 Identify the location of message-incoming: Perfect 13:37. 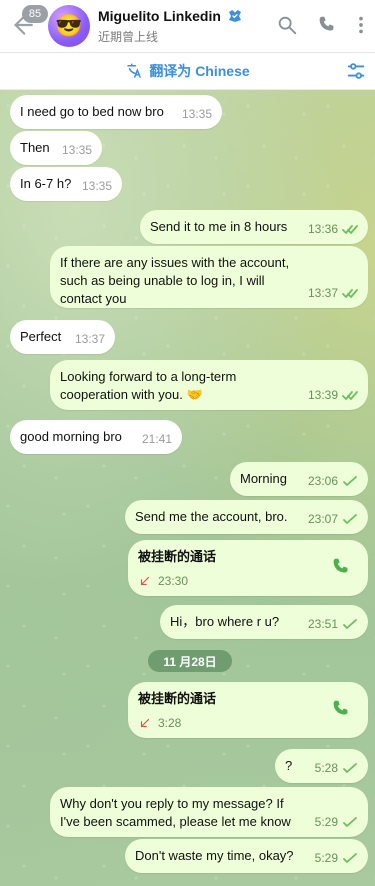
(62, 337).